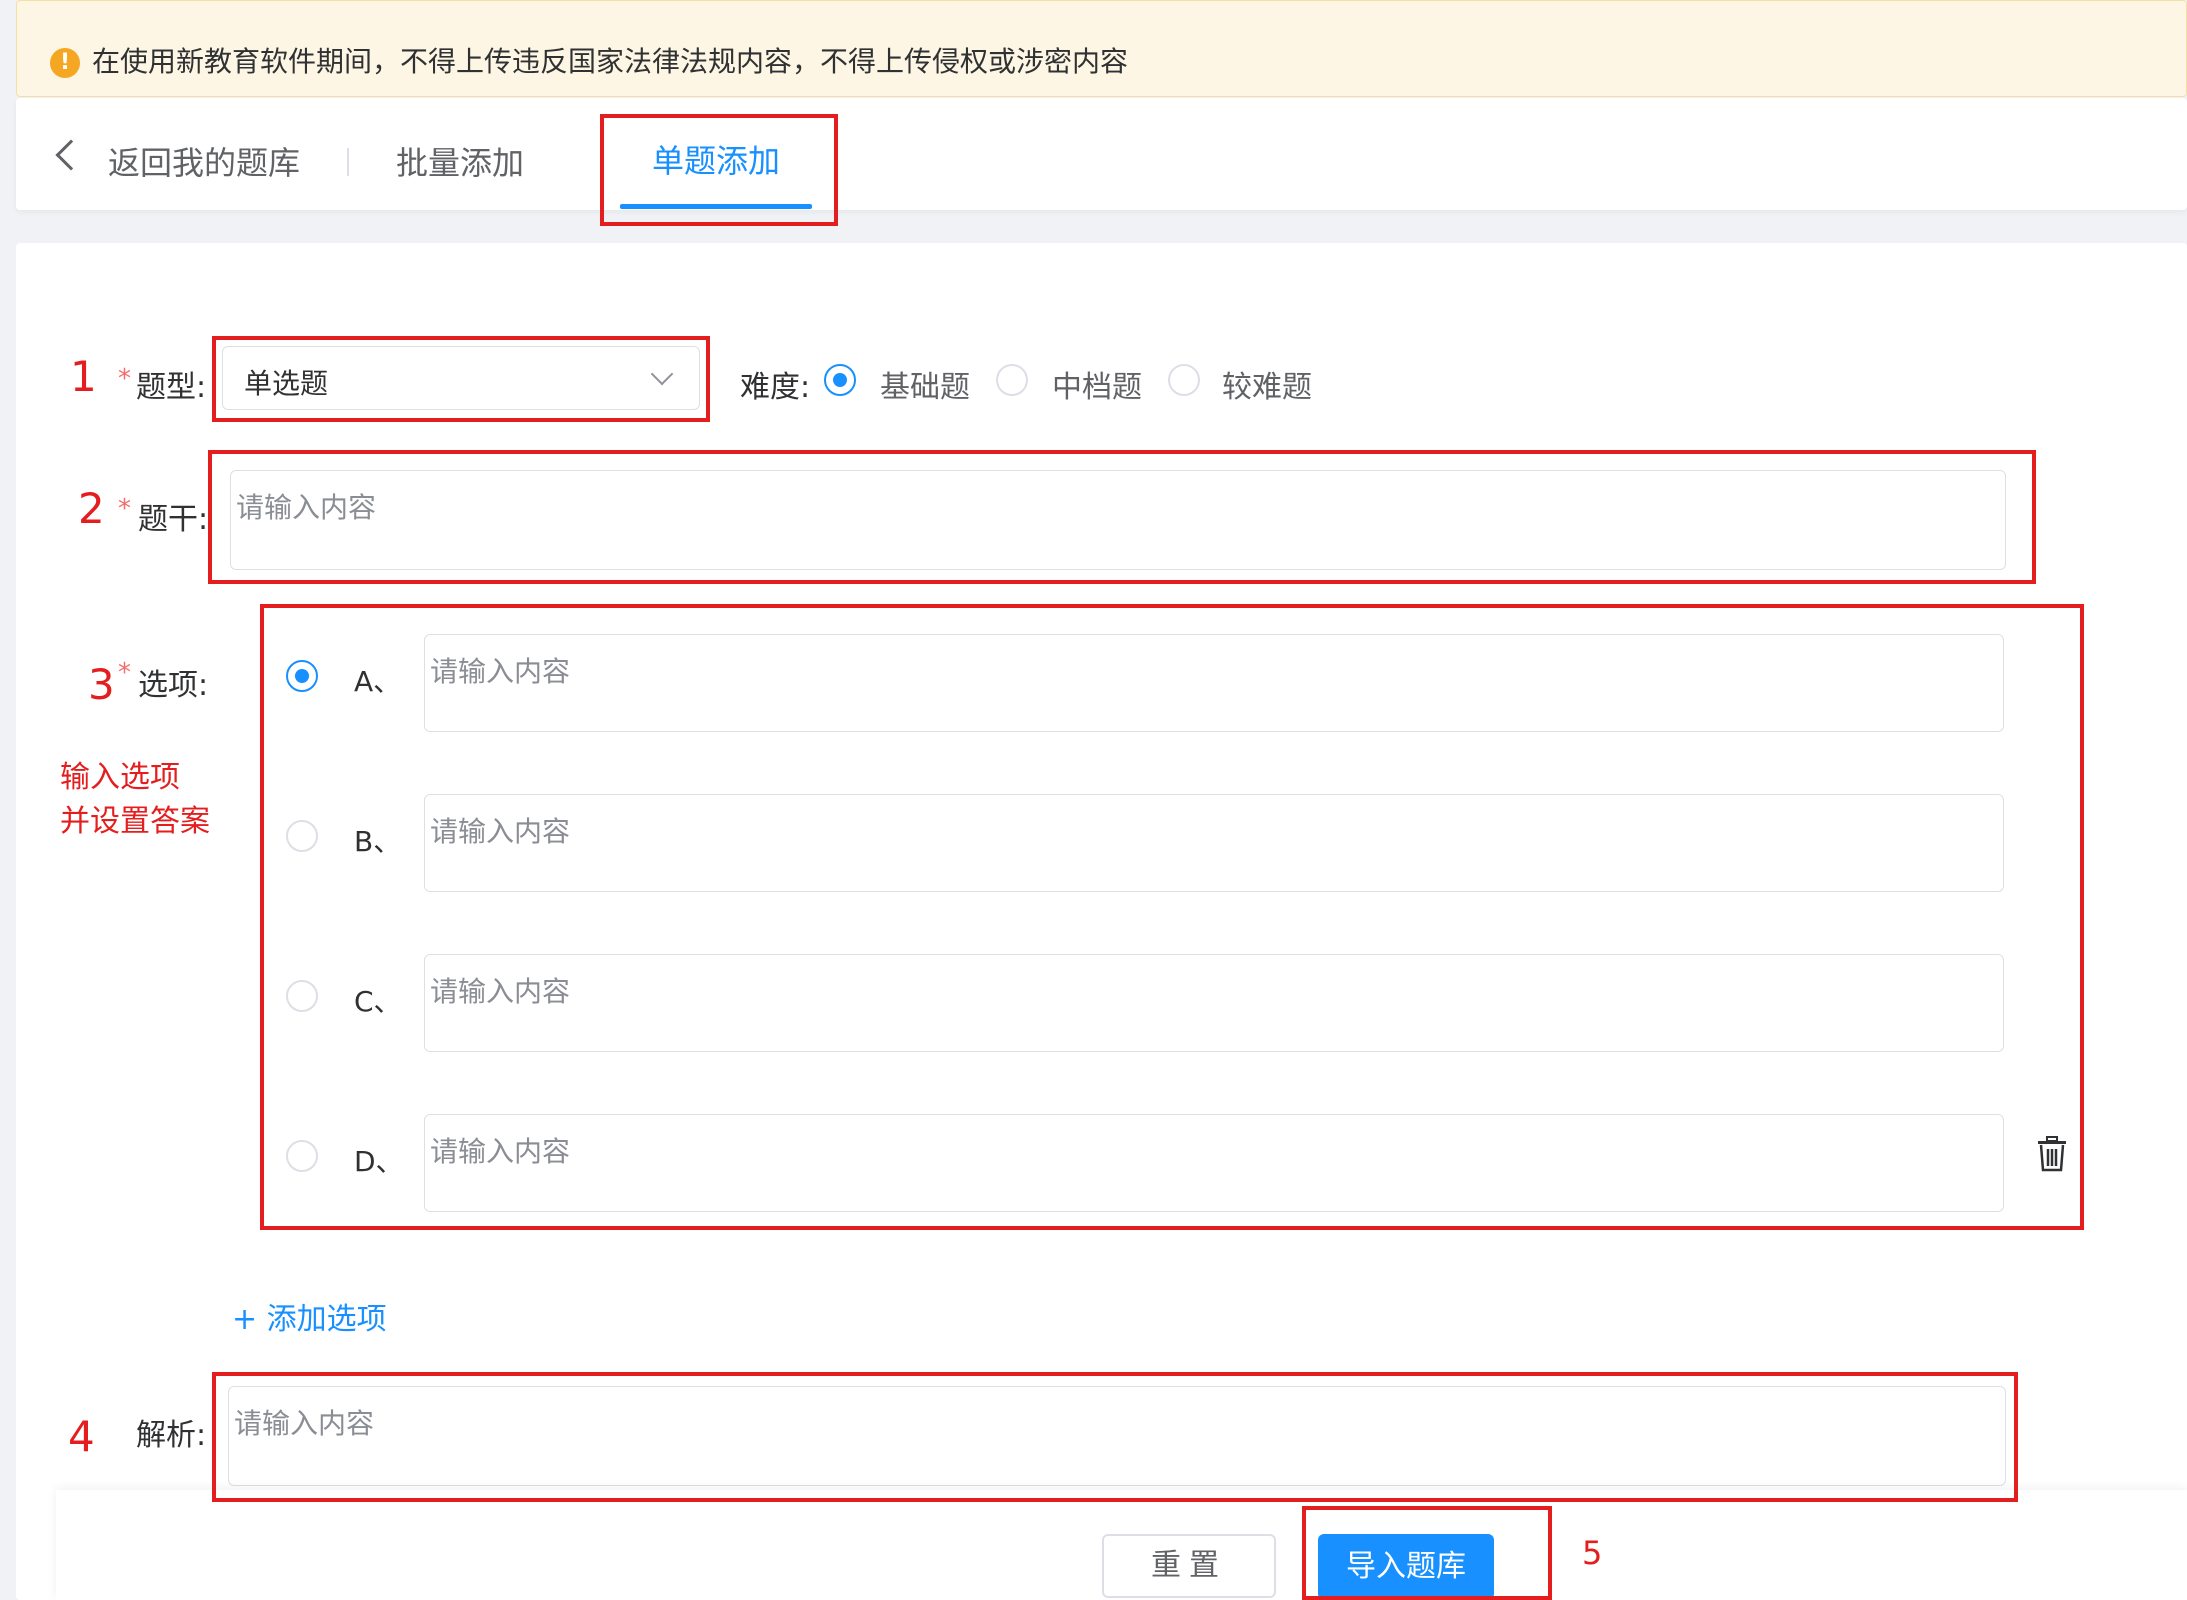 This screenshot has height=1600, width=2187. What do you see at coordinates (1012, 380) in the screenshot?
I see `difficulty-radio-medium` at bounding box center [1012, 380].